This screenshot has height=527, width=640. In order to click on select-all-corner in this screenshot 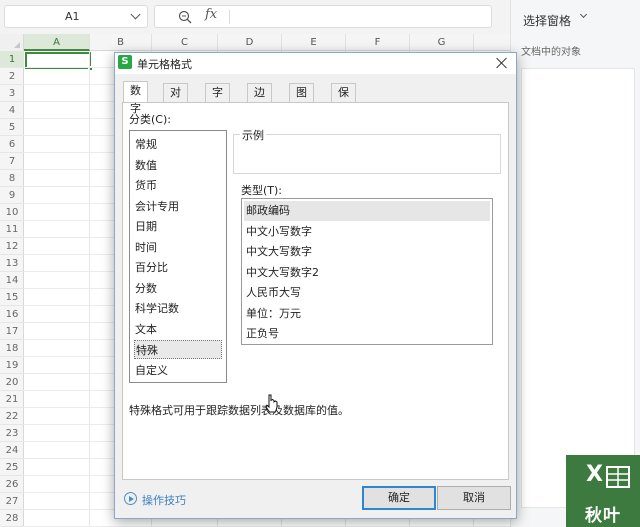, I will do `click(12, 42)`.